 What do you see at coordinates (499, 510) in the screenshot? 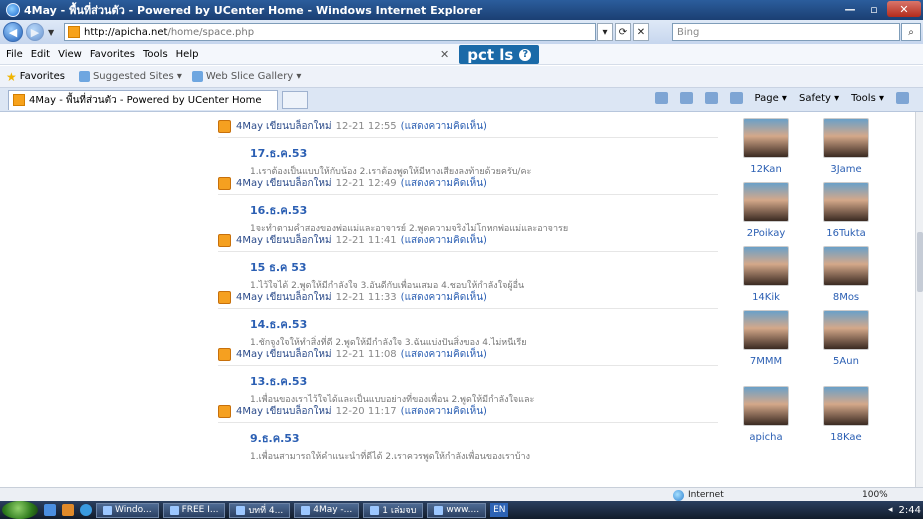
I see `language-indicator: EN` at bounding box center [499, 510].